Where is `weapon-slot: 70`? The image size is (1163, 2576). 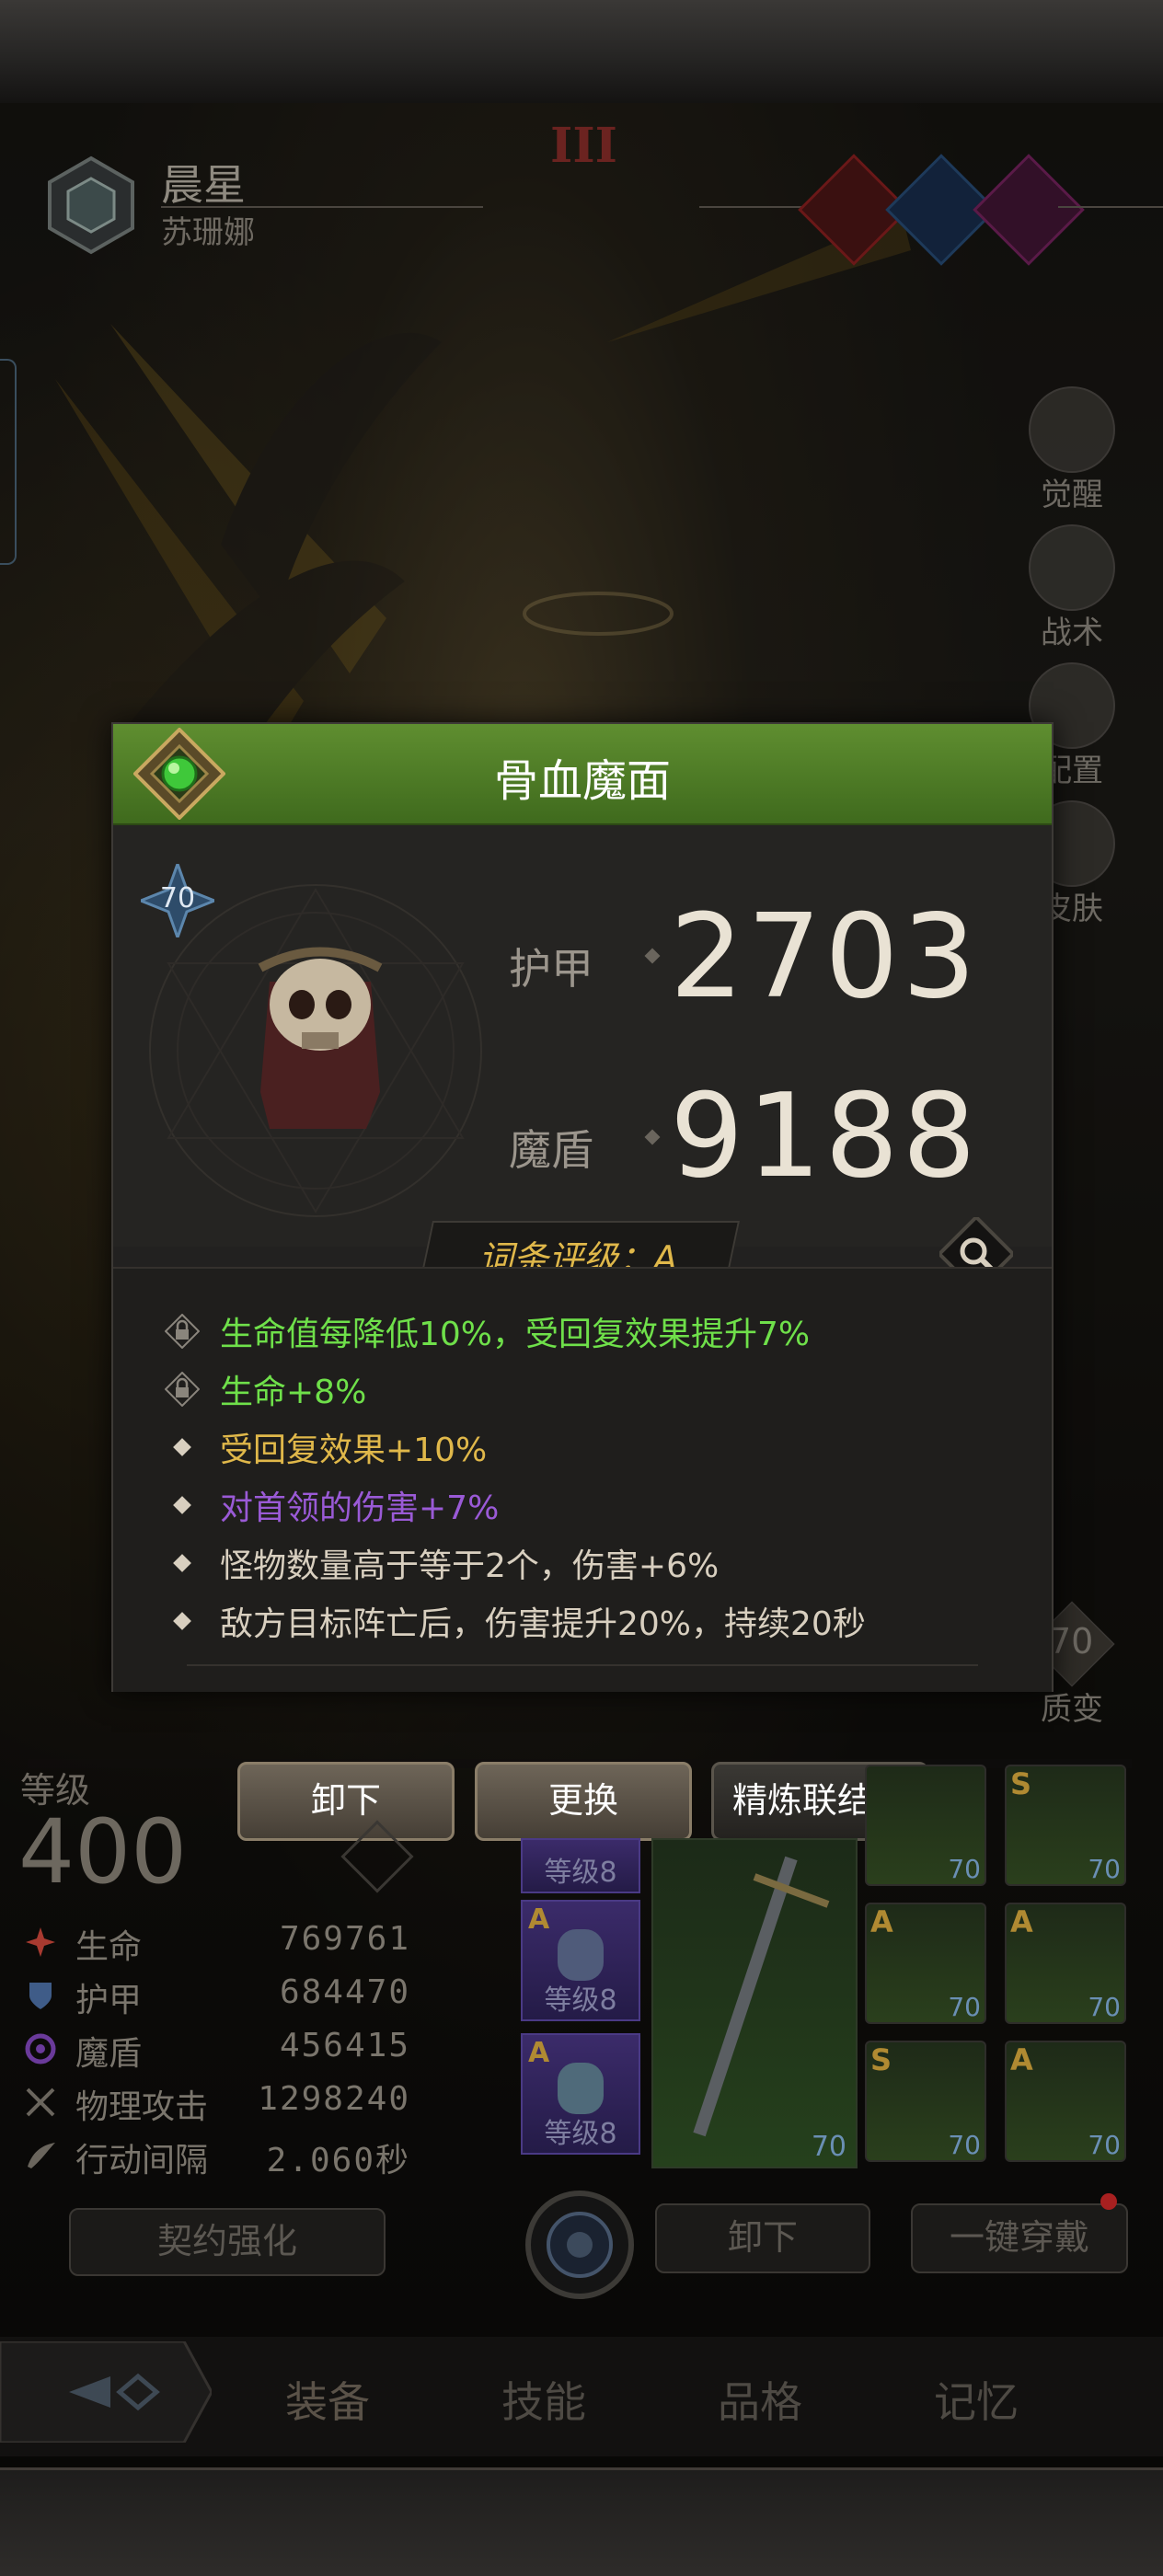 weapon-slot: 70 is located at coordinates (755, 2003).